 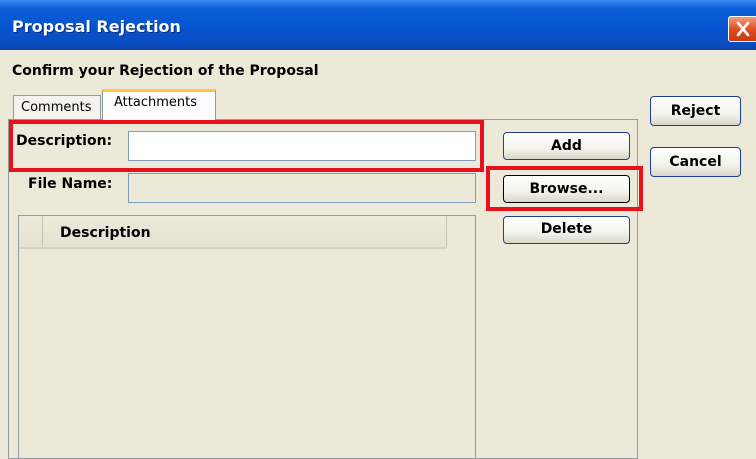 I want to click on delete-button: Delete, so click(x=566, y=230).